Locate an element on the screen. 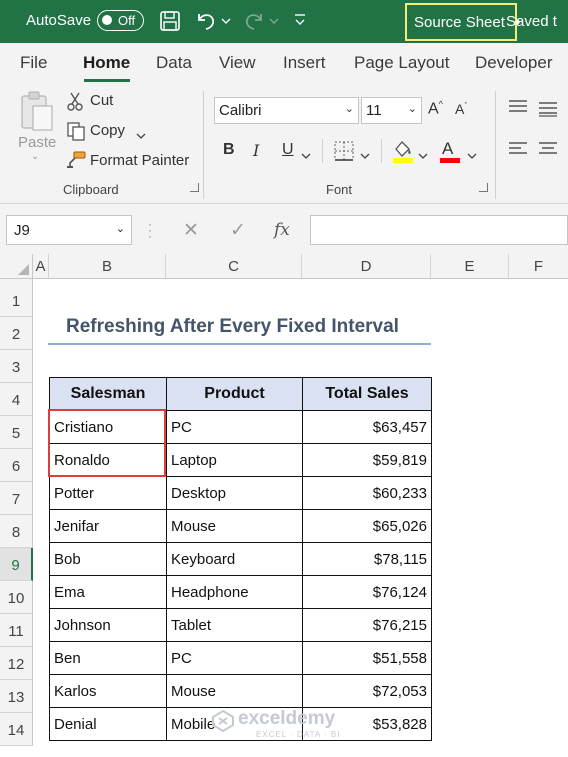 This screenshot has height=757, width=568. undo-dropdown-icon is located at coordinates (226, 22).